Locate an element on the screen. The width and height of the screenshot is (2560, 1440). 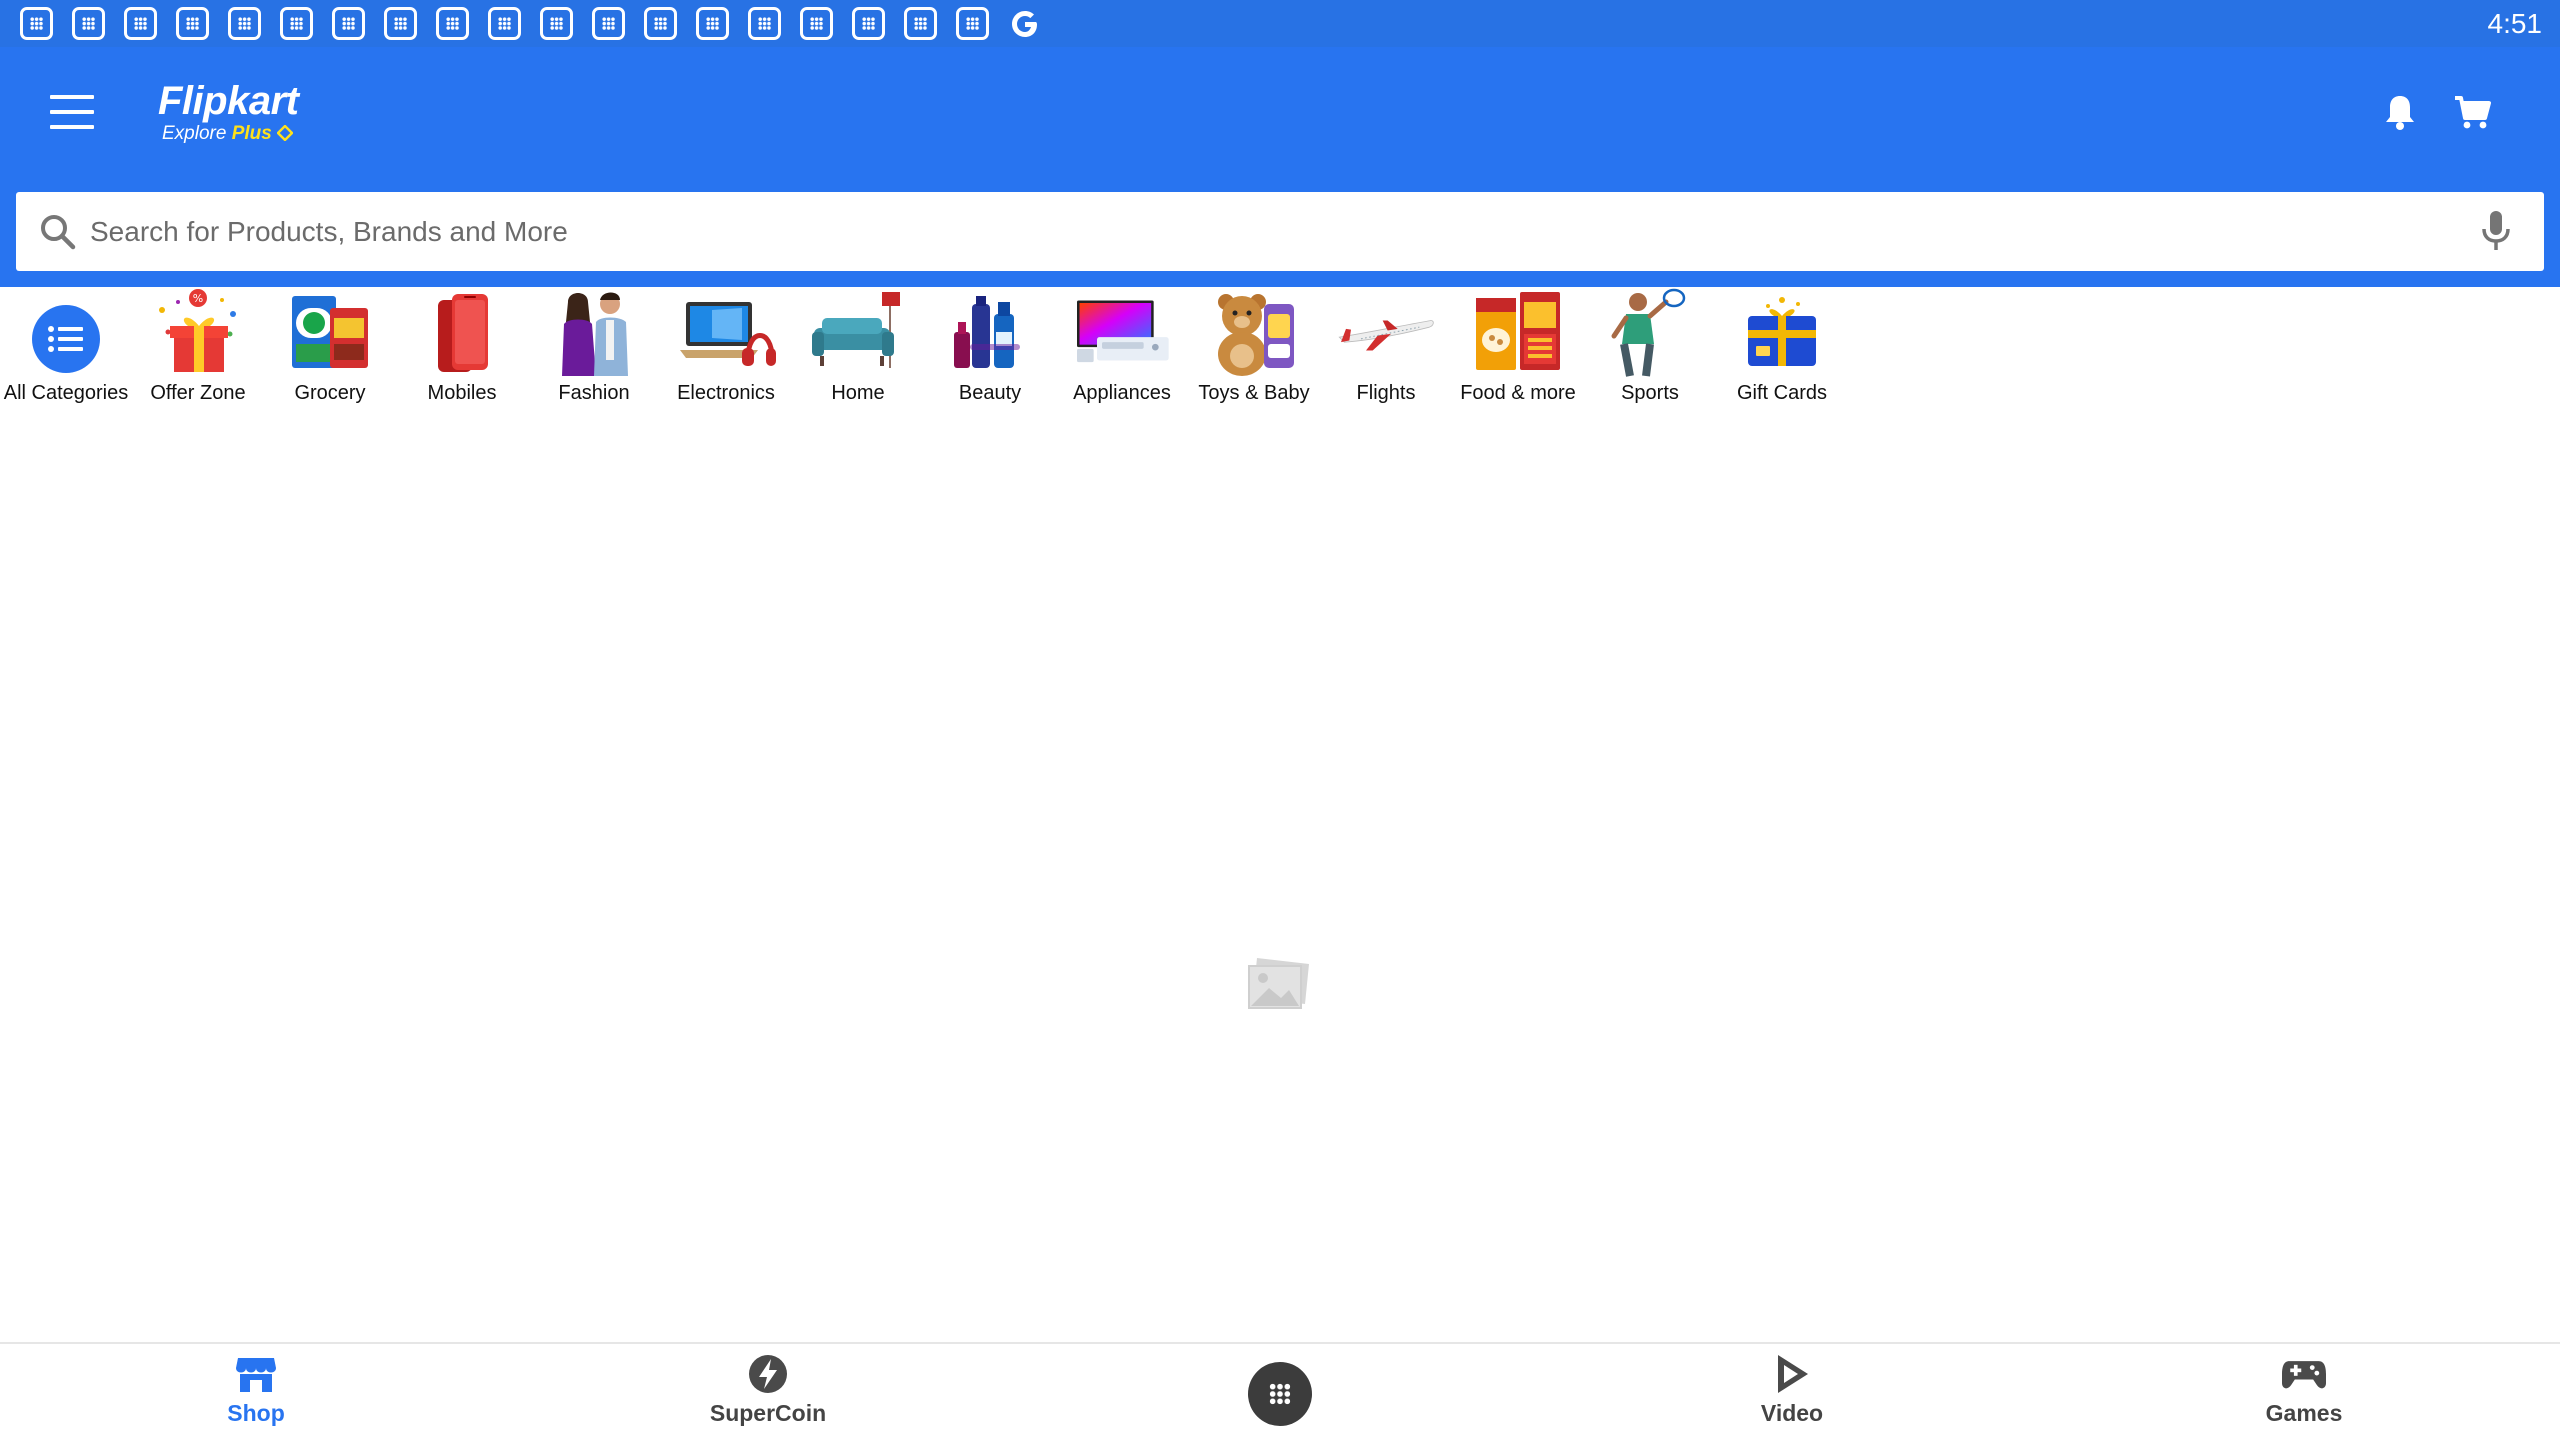
gift-box-icon: % is located at coordinates (198, 333).